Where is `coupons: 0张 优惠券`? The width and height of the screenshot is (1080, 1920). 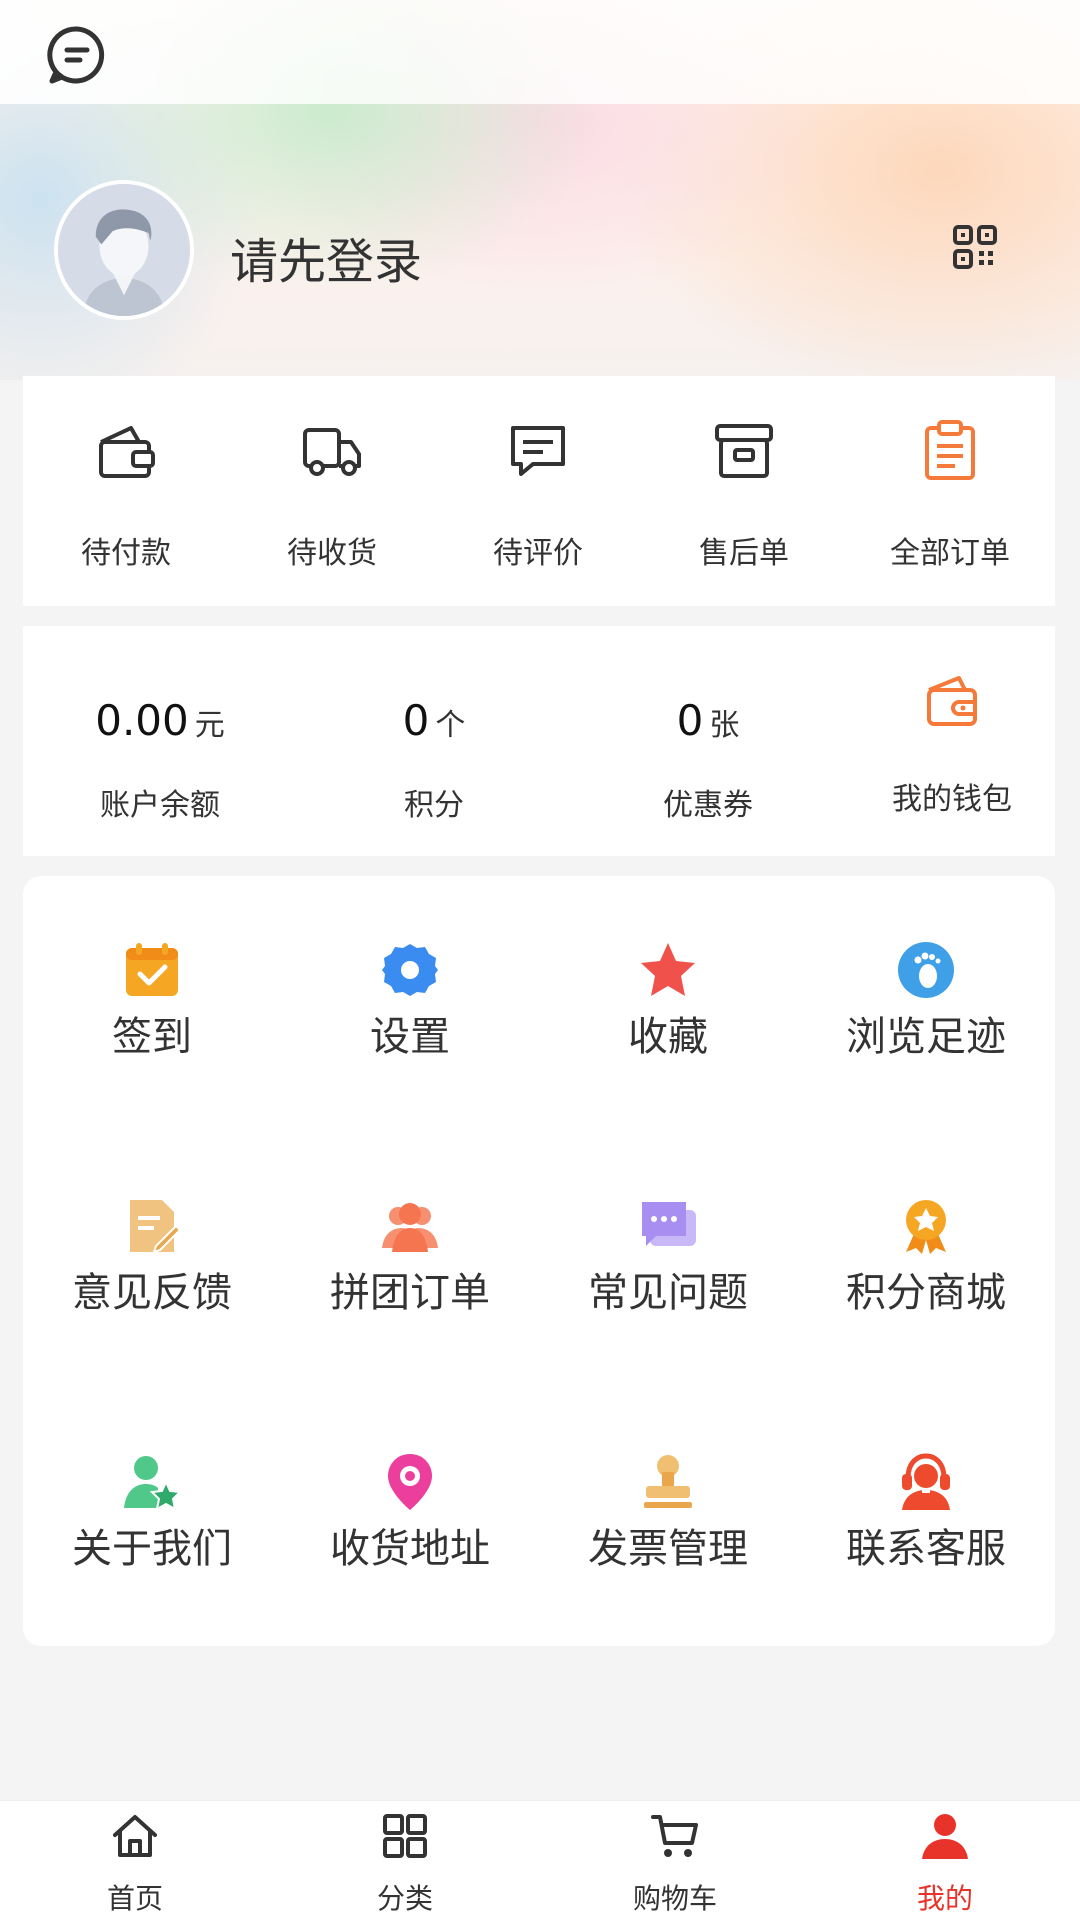 coupons: 0张 优惠券 is located at coordinates (708, 741).